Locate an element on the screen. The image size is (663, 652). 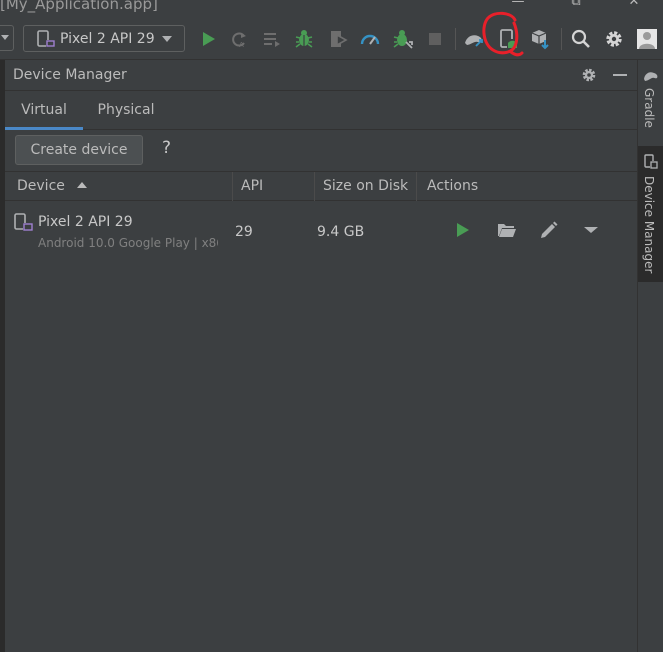
run-icon is located at coordinates (208, 39).